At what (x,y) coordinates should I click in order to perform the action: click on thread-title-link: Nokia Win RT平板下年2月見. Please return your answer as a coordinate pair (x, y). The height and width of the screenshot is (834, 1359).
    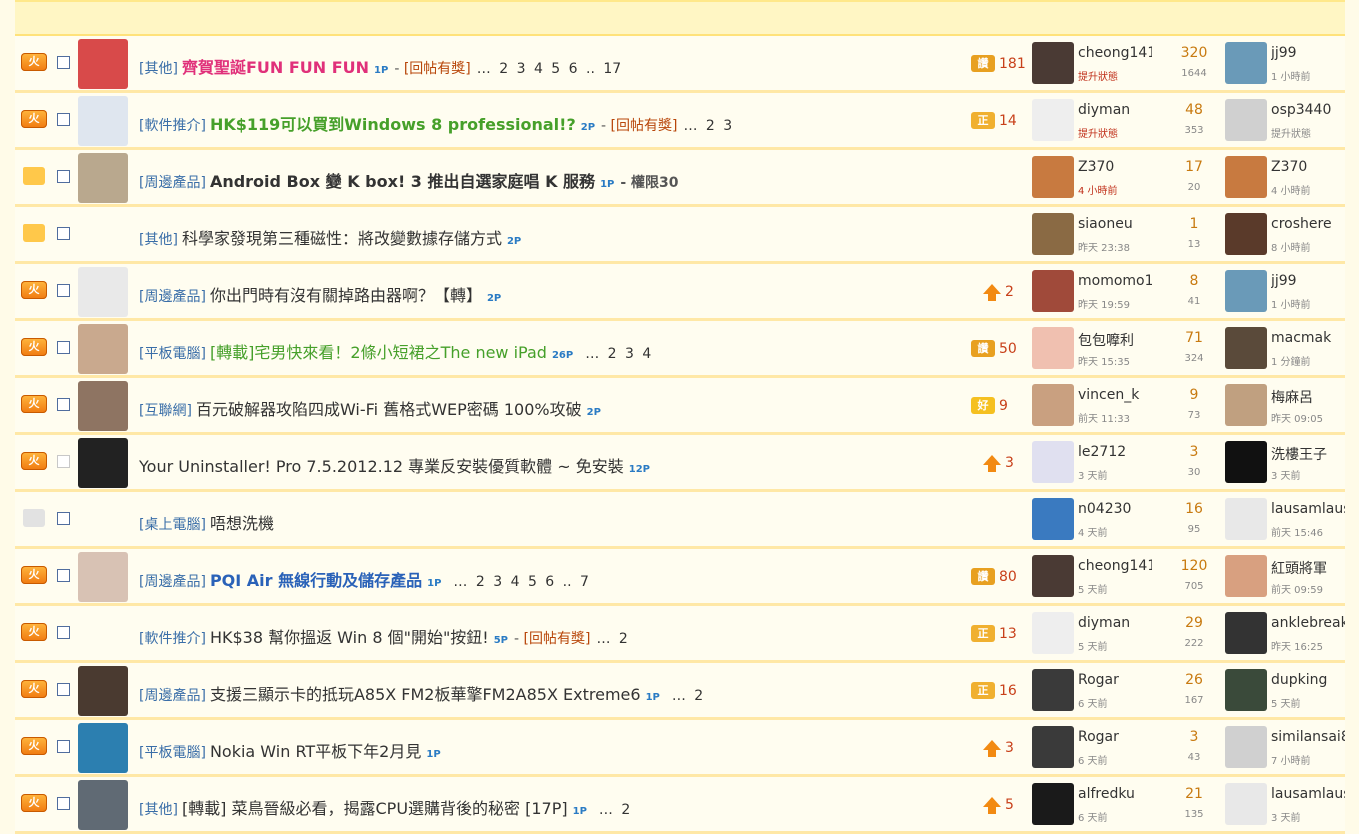
    Looking at the image, I should click on (315, 751).